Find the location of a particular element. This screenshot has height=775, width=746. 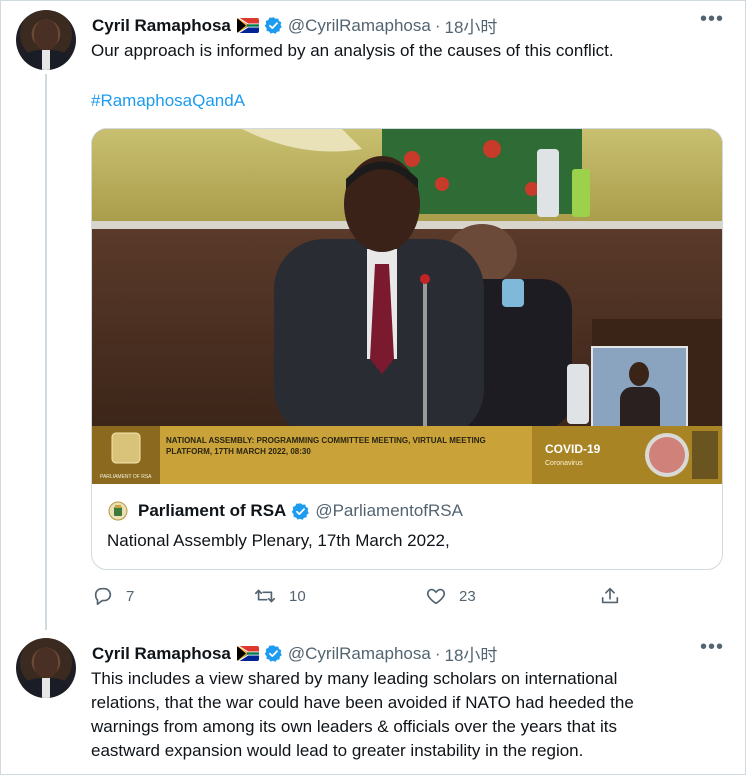

video-covid-label: COVID-19 is located at coordinates (573, 449).